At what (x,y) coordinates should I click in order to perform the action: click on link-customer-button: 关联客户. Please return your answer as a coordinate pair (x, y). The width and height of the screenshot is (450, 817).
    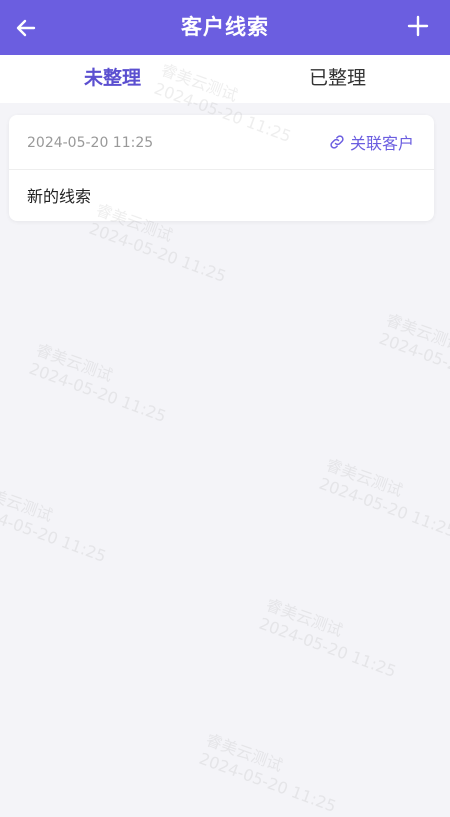
    Looking at the image, I should click on (371, 142).